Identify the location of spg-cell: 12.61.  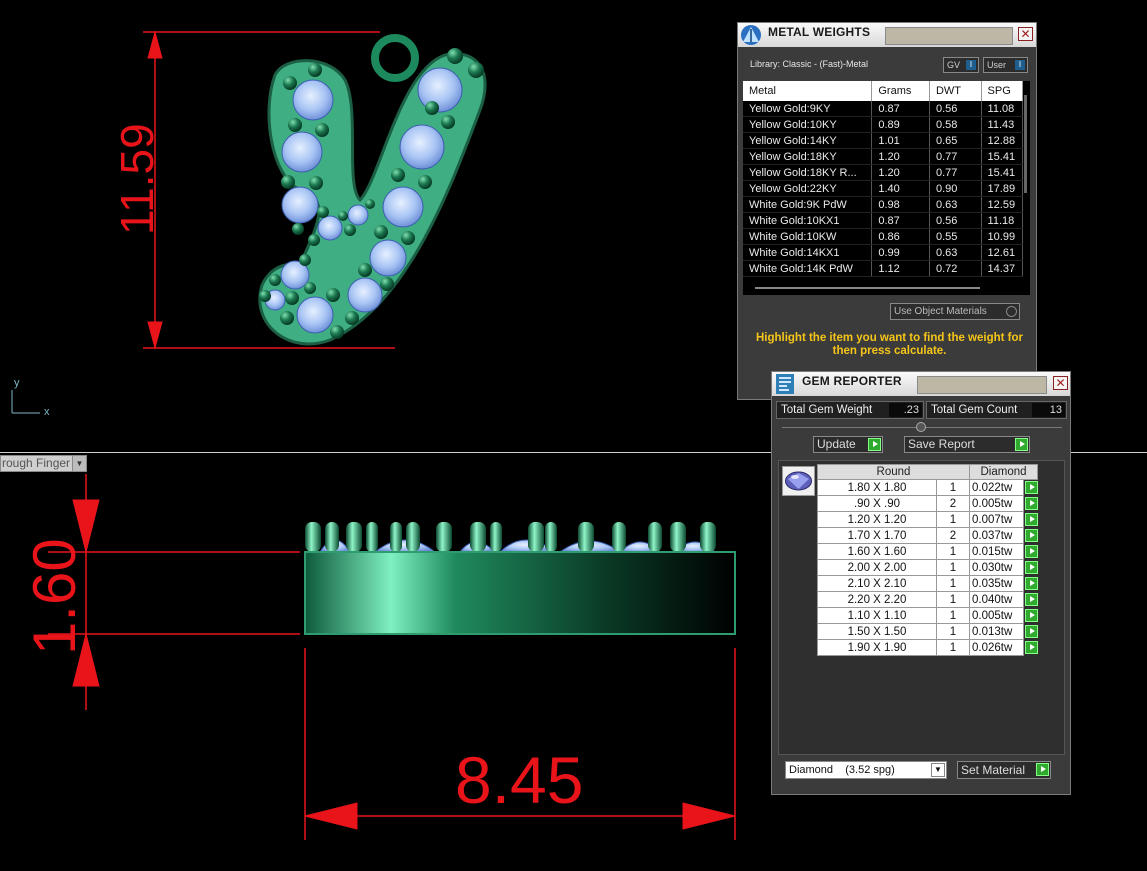
(1002, 252).